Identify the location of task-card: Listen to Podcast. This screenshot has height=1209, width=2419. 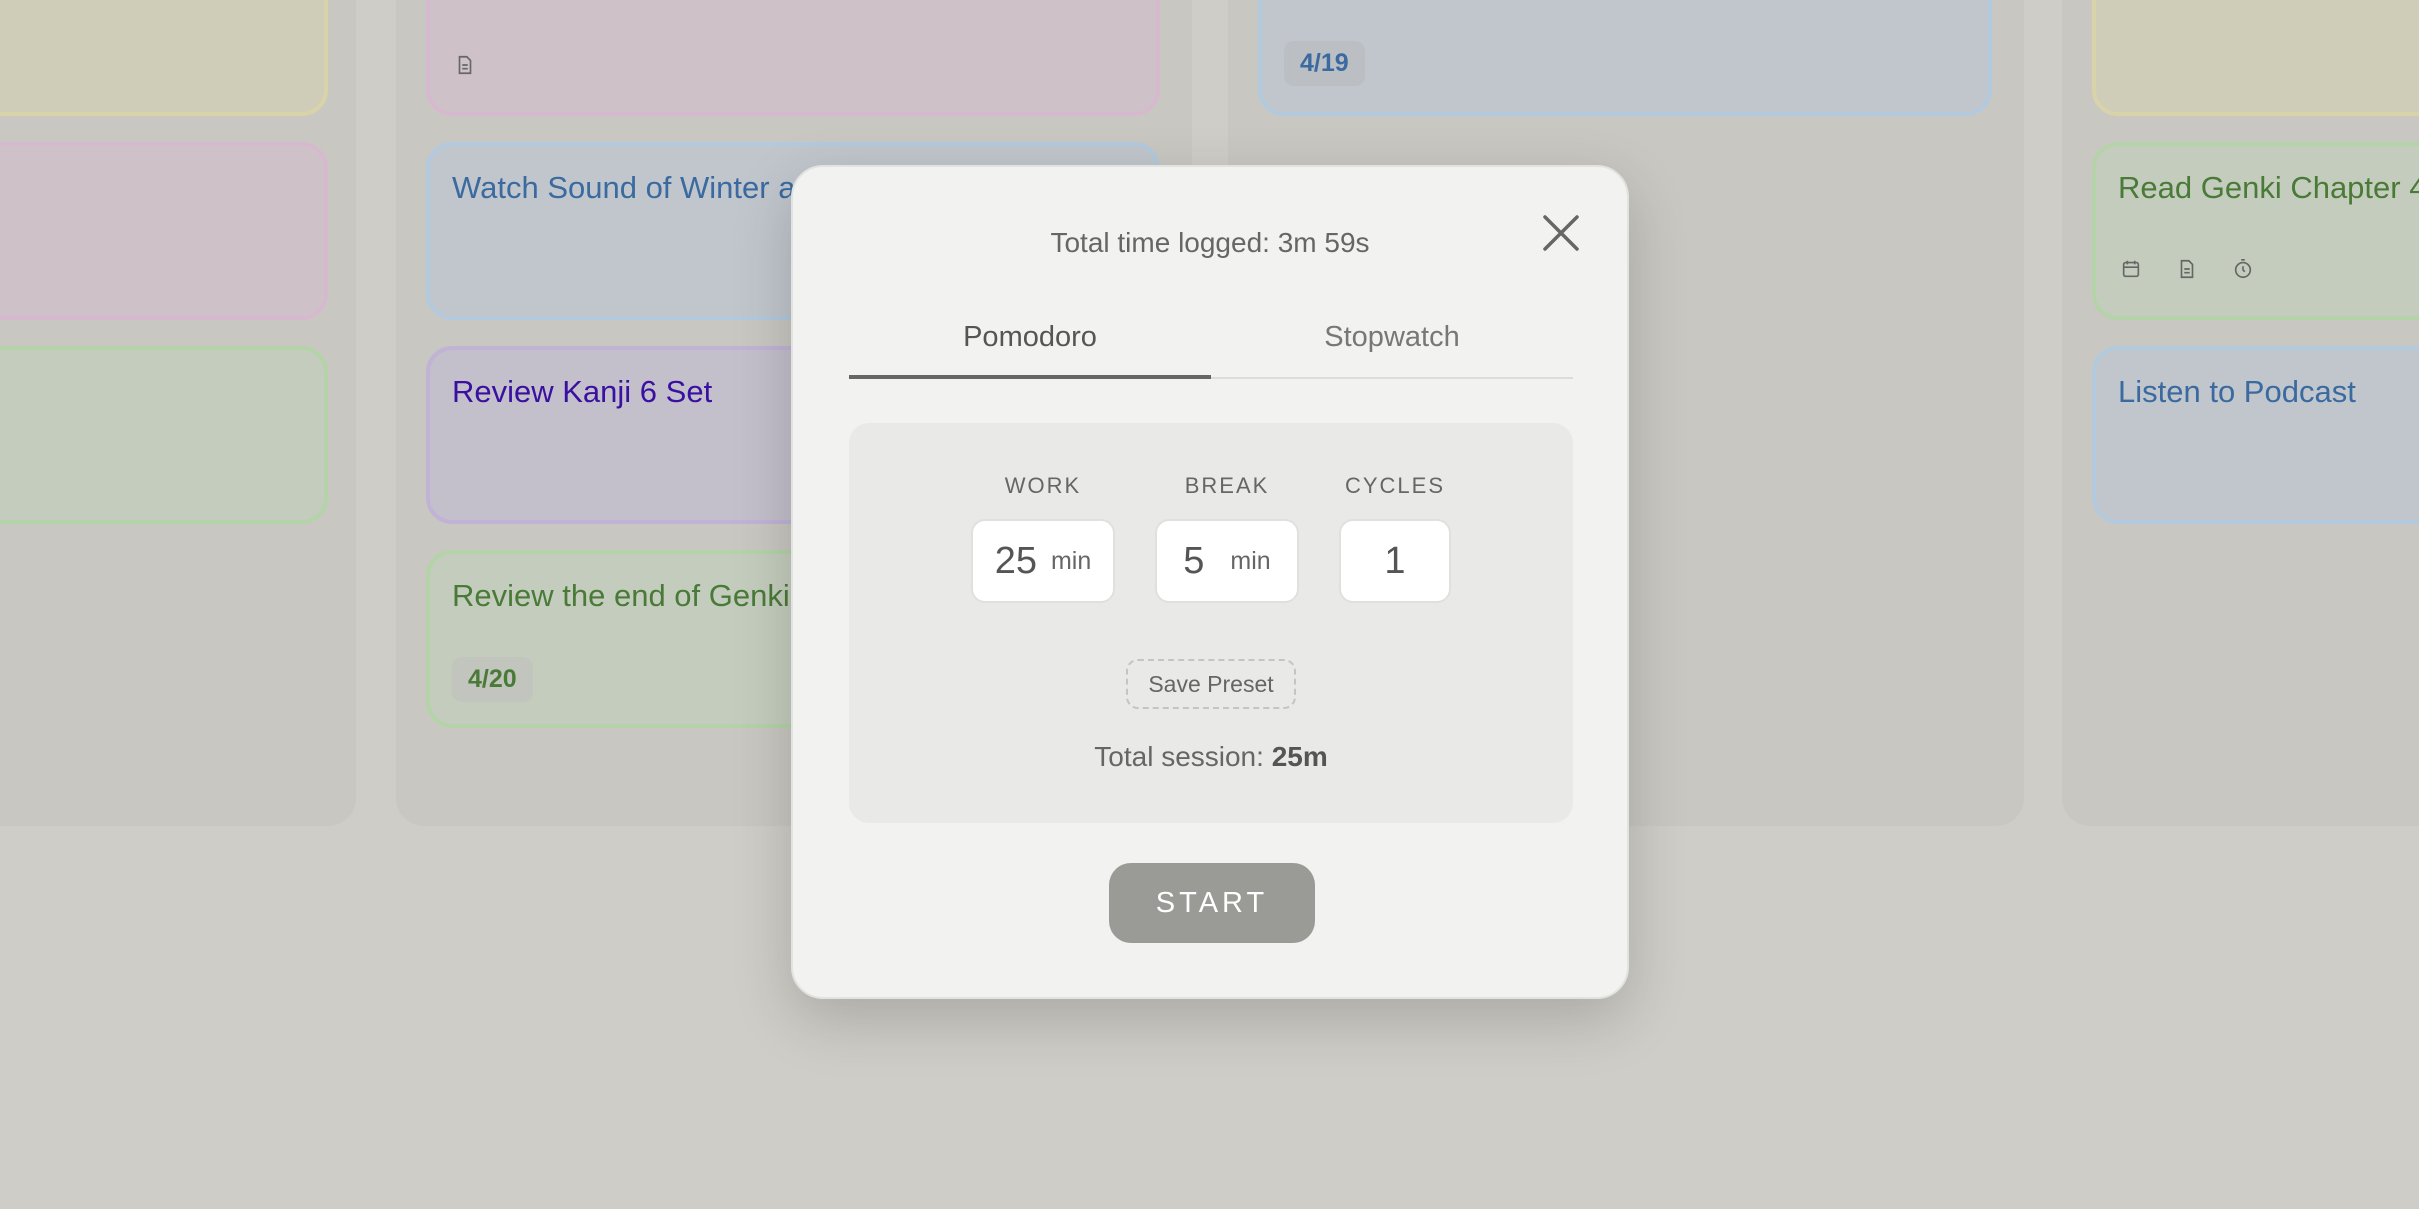
(2255, 435).